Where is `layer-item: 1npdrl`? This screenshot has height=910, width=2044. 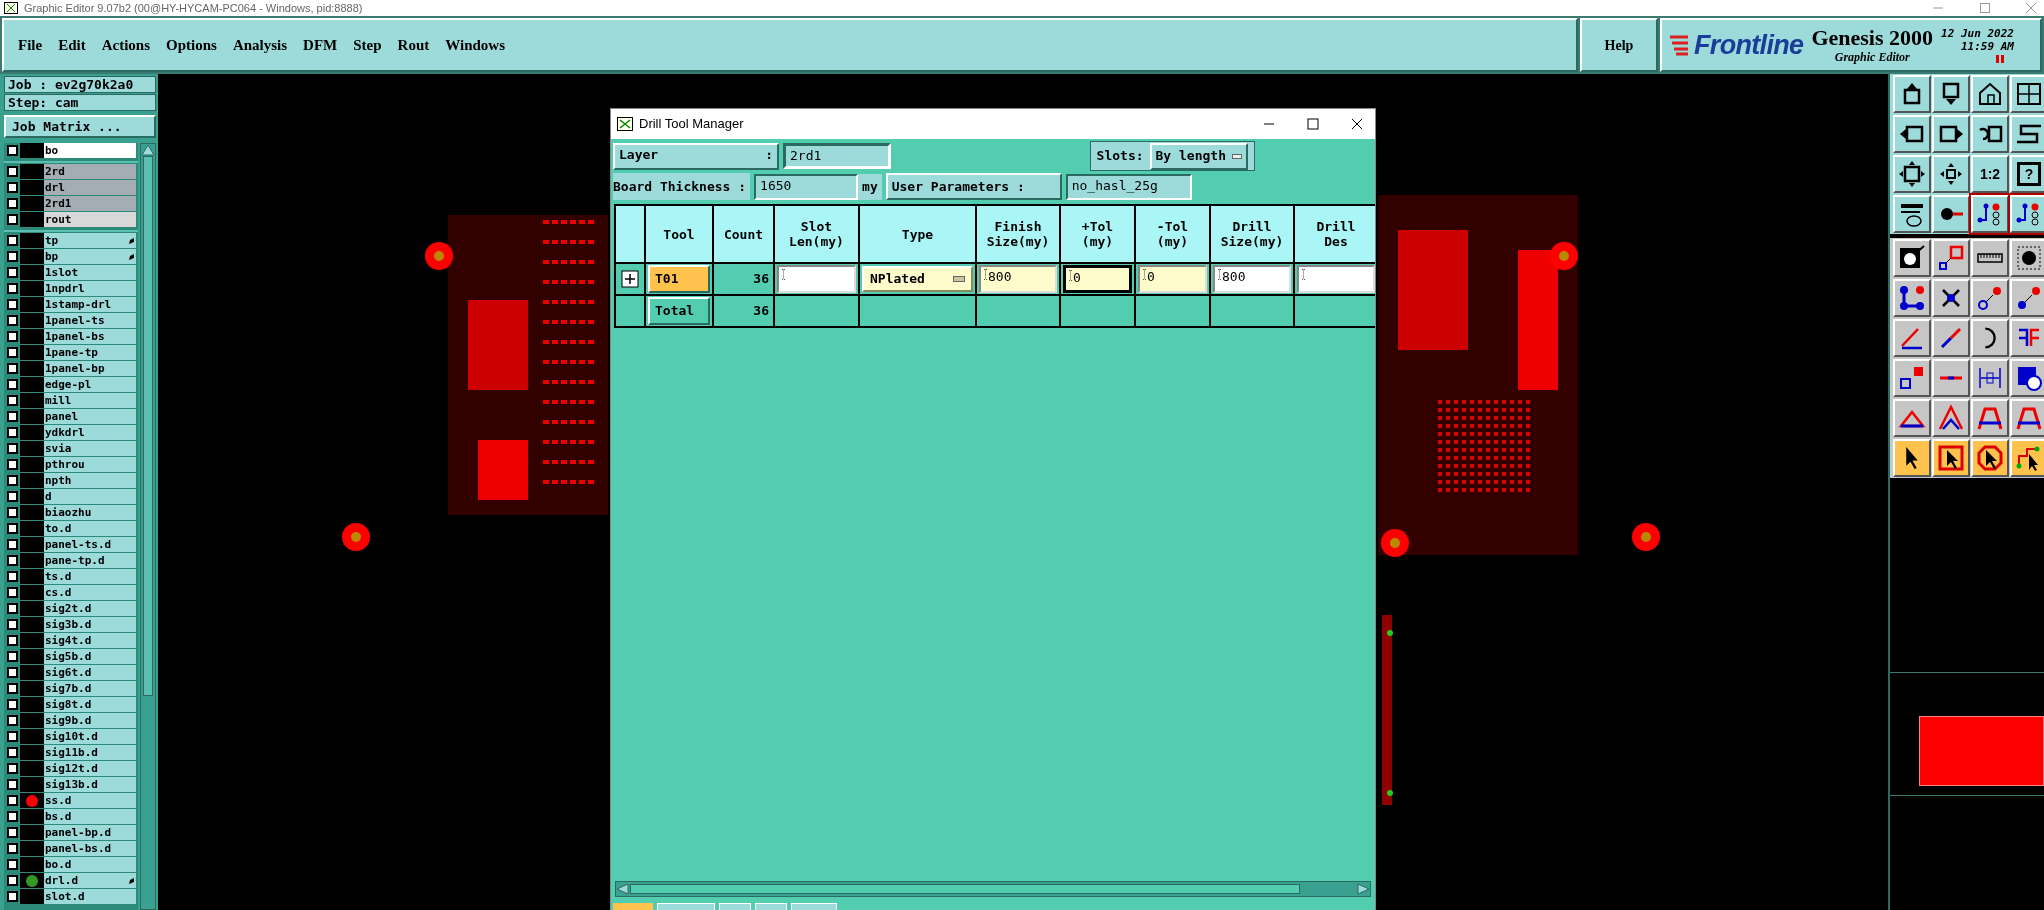
layer-item: 1npdrl is located at coordinates (90, 288).